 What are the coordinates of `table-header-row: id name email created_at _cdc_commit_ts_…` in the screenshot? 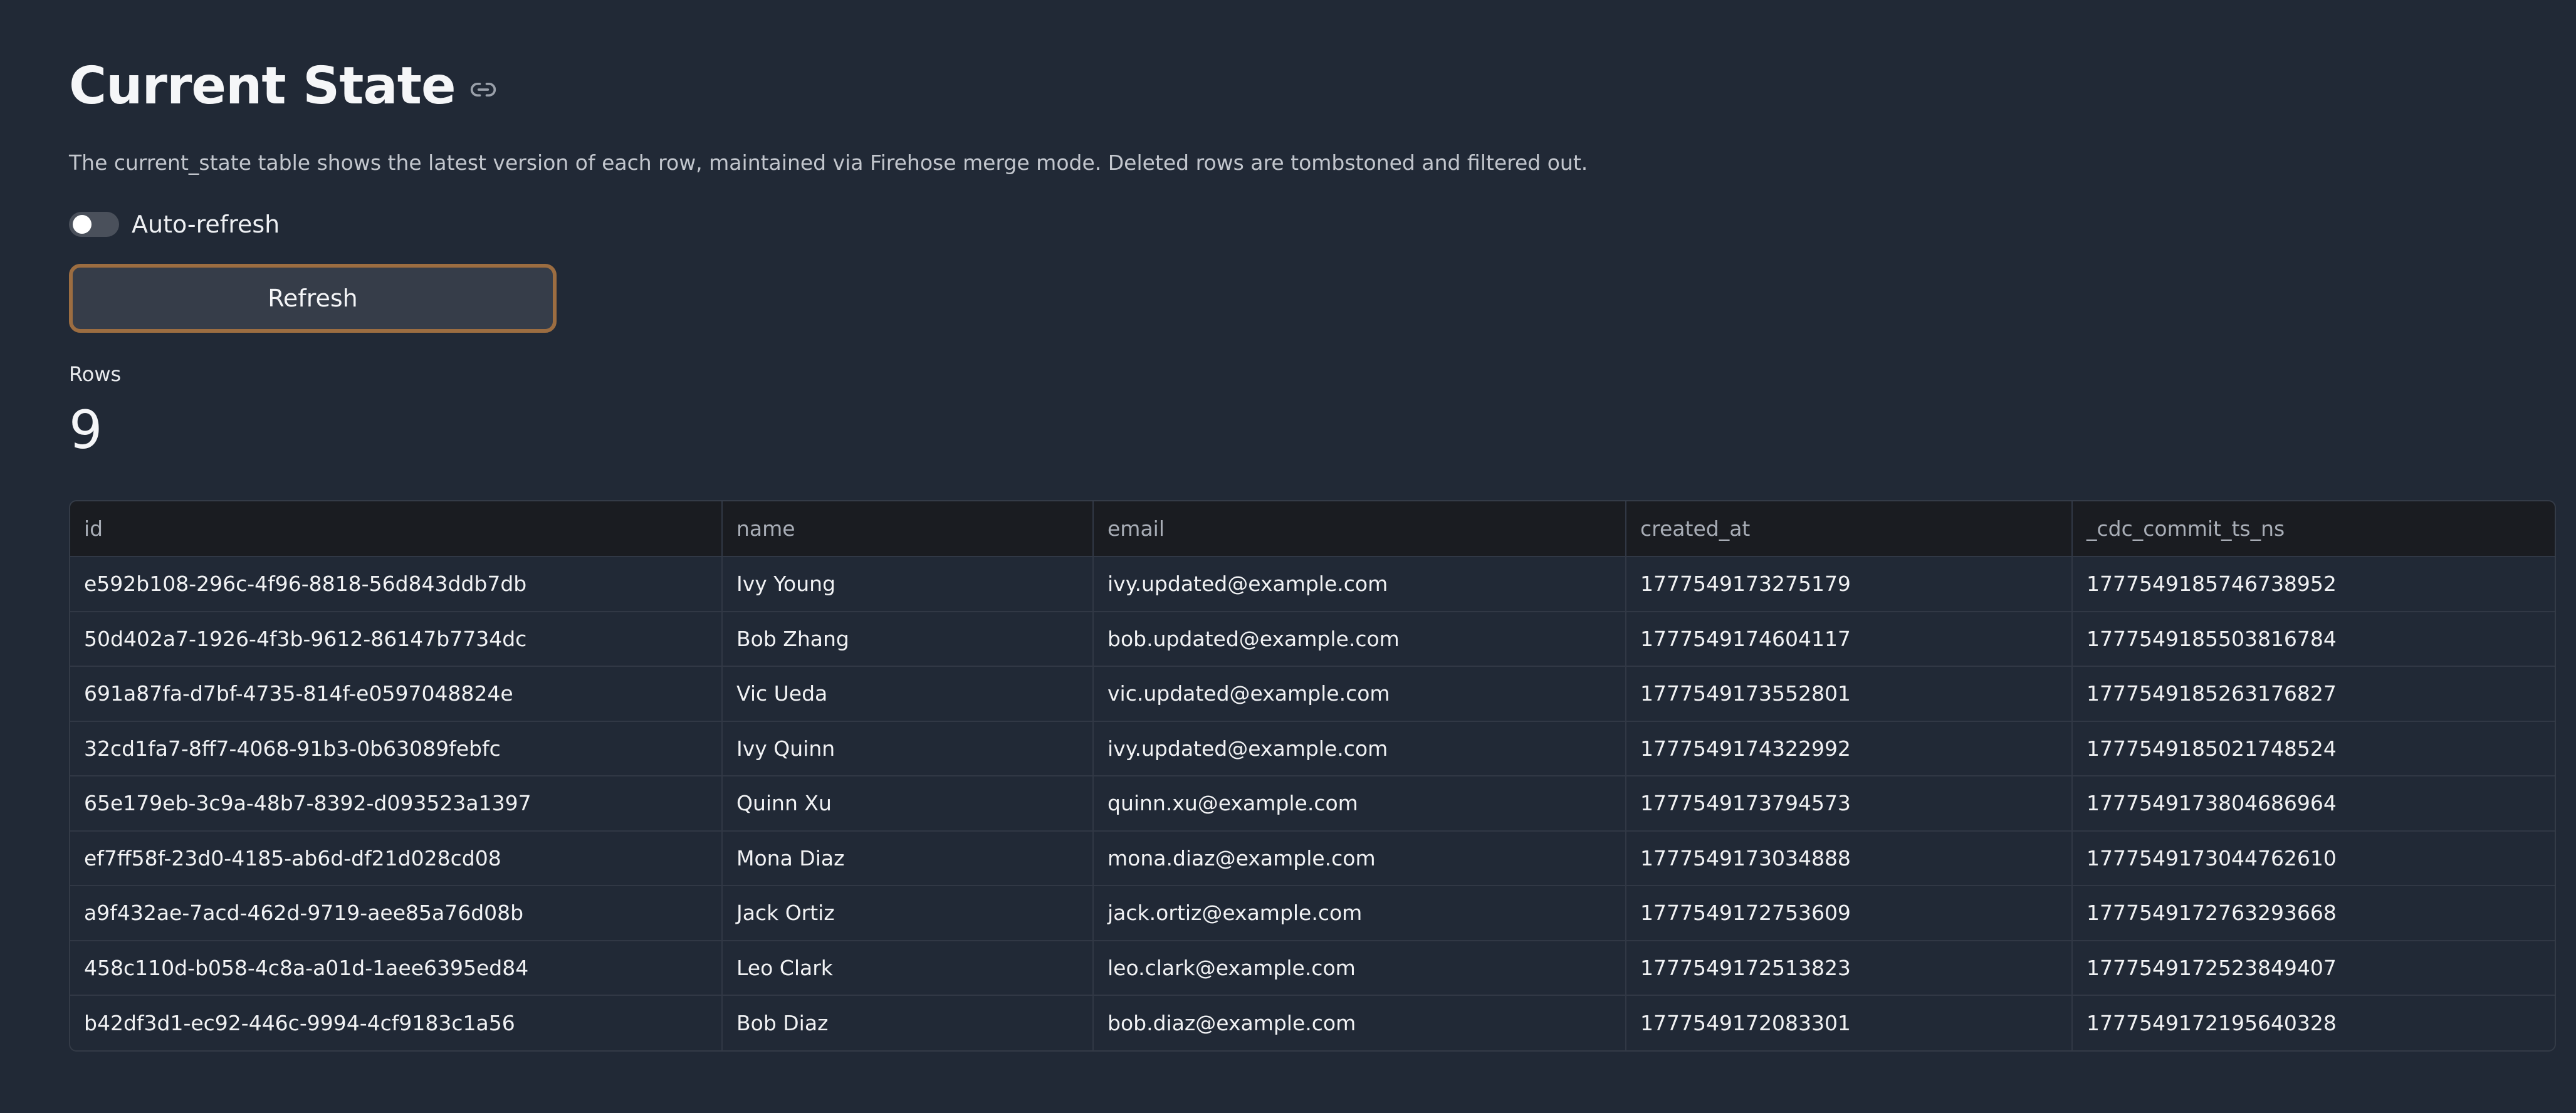 It's located at (1312, 528).